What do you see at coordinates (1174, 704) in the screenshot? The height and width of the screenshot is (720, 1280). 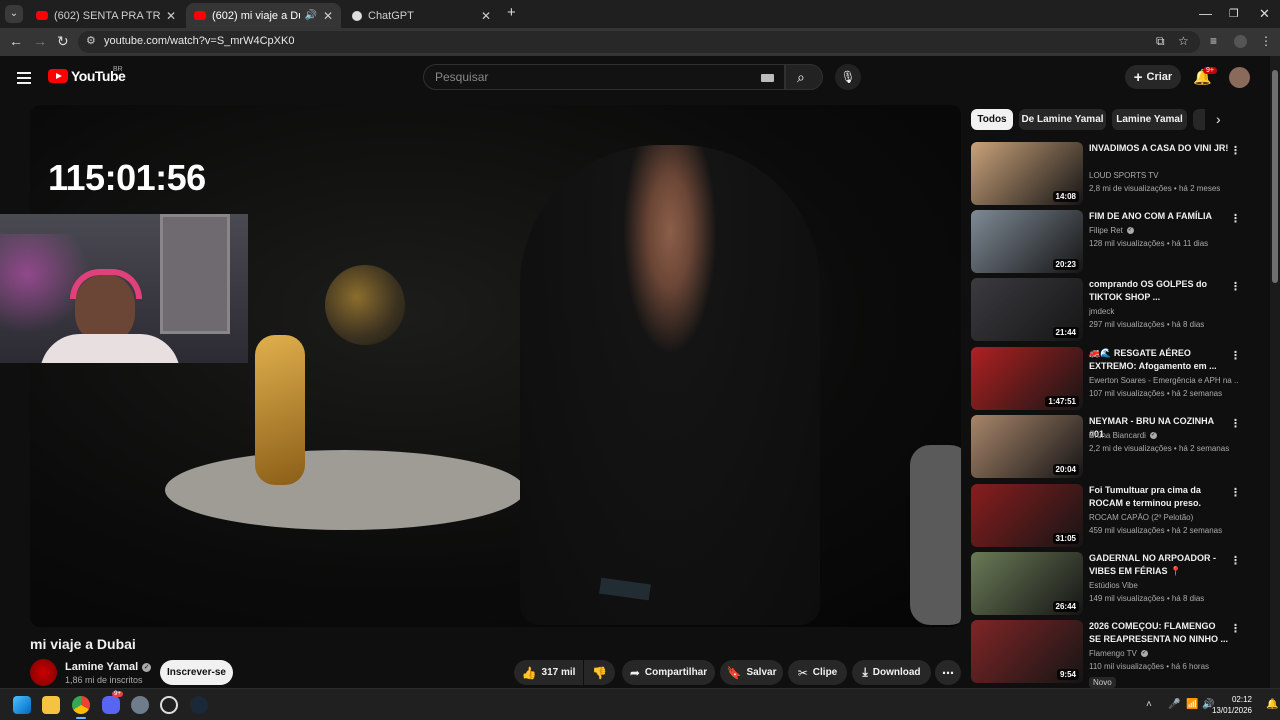 I see `microphone-tray-icon: 🎤` at bounding box center [1174, 704].